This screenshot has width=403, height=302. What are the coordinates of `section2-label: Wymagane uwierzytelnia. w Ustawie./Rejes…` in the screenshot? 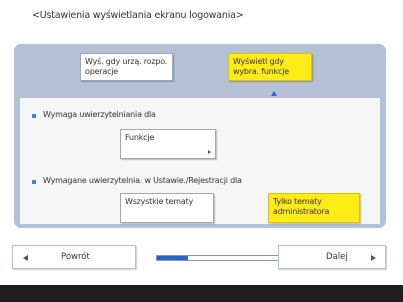 It's located at (142, 180).